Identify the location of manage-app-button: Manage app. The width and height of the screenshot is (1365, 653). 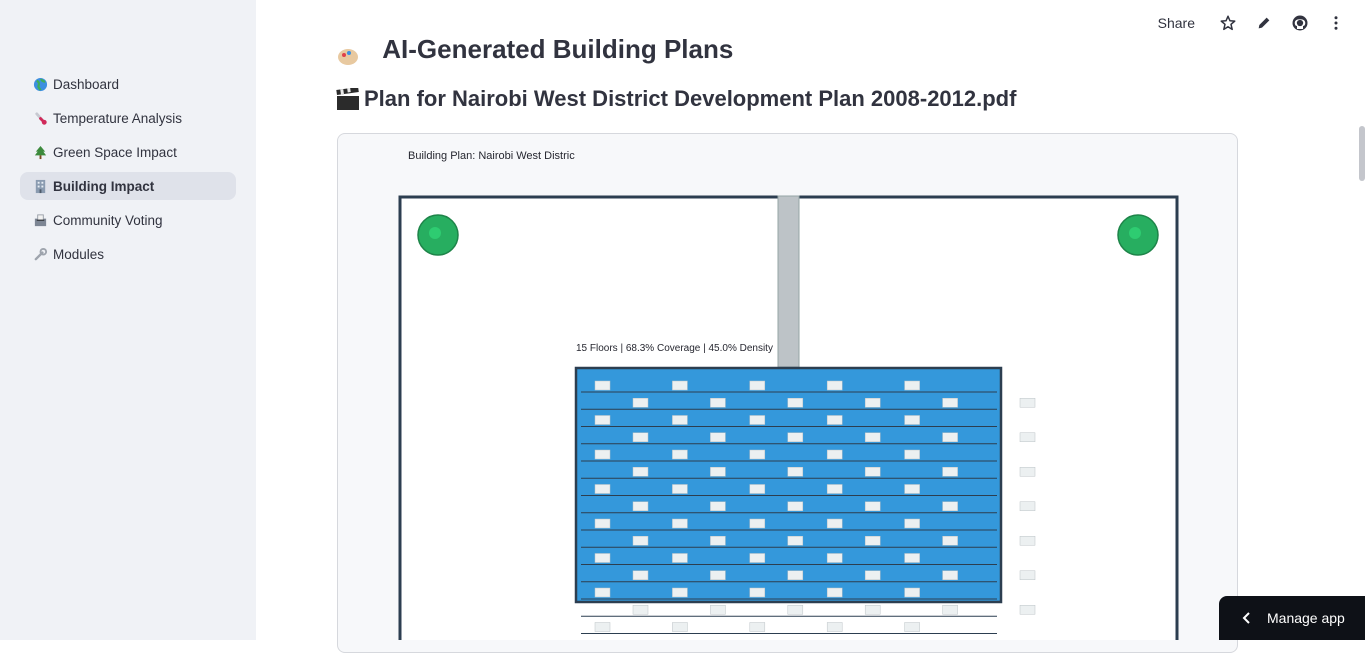
(1292, 618).